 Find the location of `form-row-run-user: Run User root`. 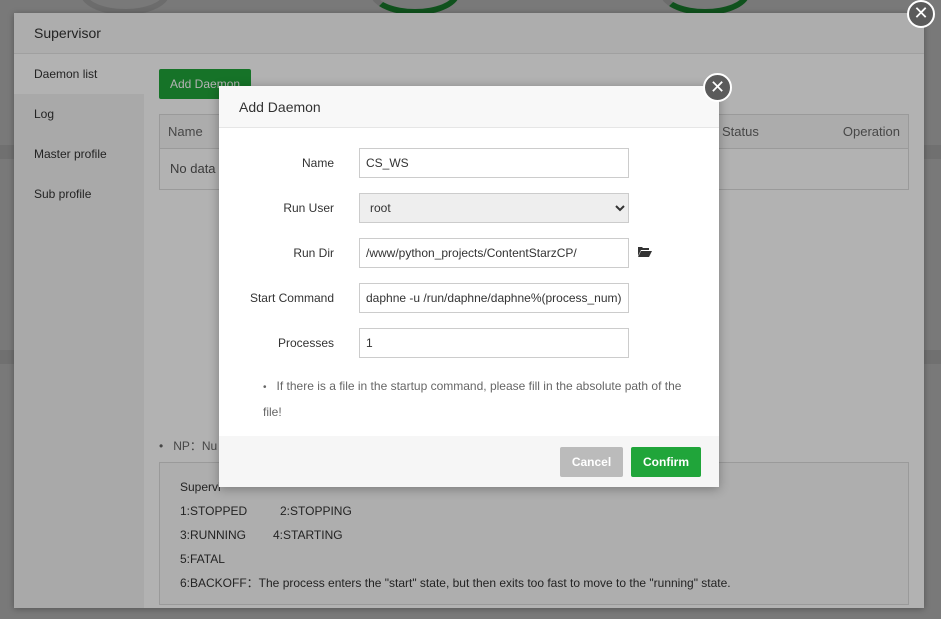

form-row-run-user: Run User root is located at coordinates (469, 208).